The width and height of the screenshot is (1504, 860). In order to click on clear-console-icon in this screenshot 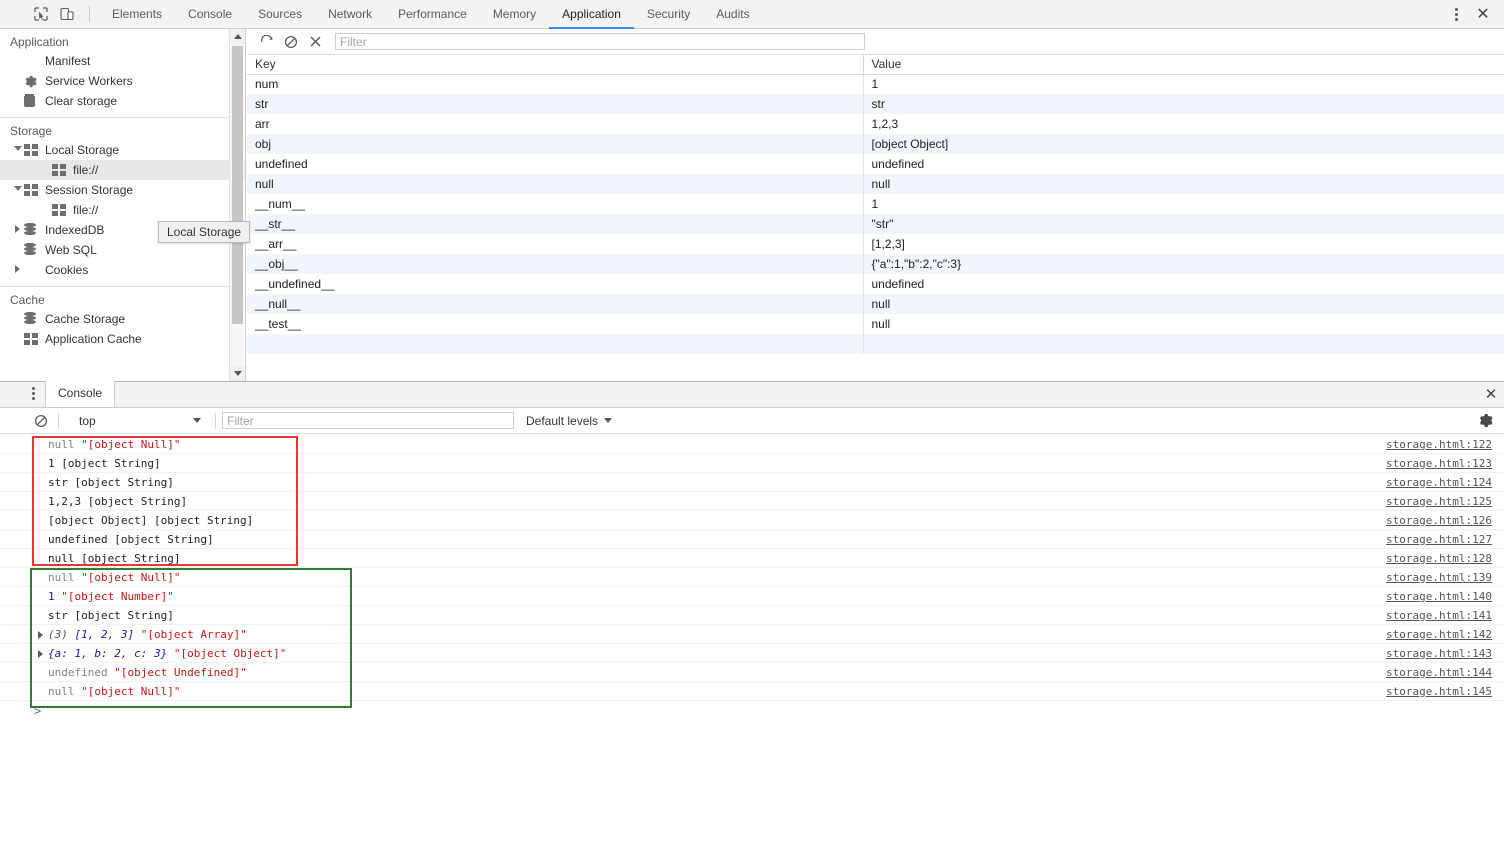, I will do `click(41, 421)`.